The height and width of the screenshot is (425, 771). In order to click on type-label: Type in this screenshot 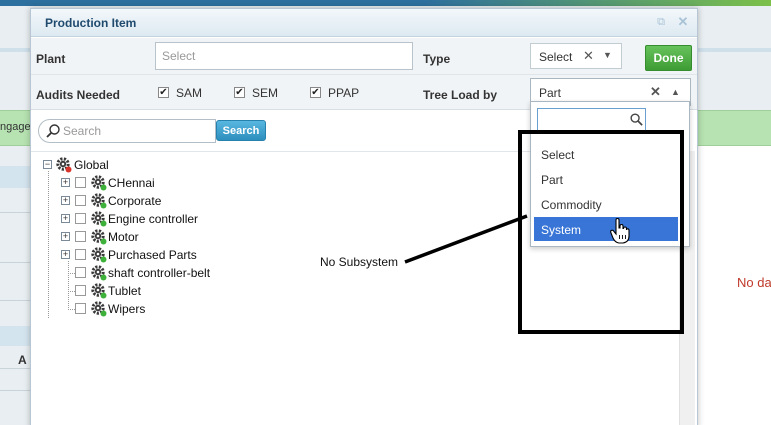, I will do `click(437, 59)`.